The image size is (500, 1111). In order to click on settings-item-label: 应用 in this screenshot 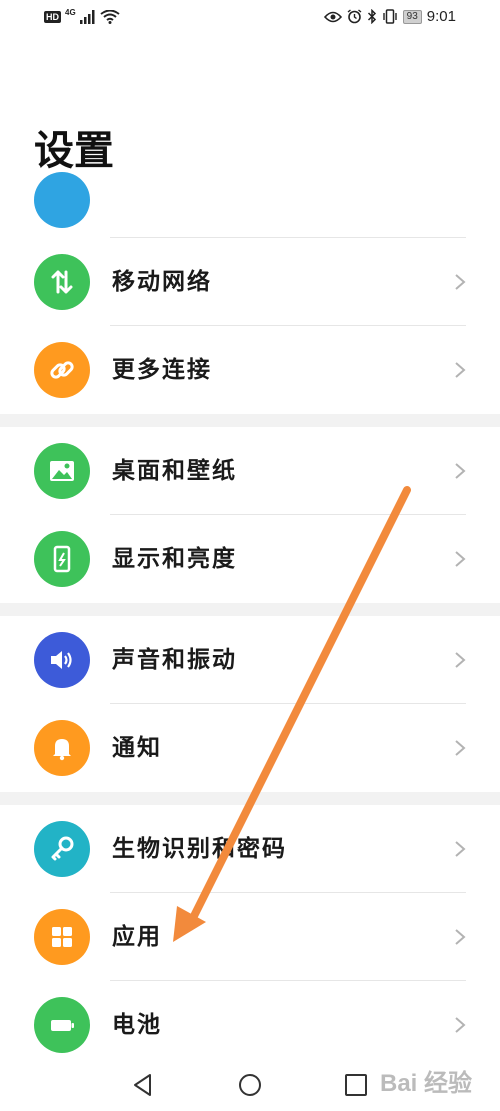, I will do `click(137, 936)`.